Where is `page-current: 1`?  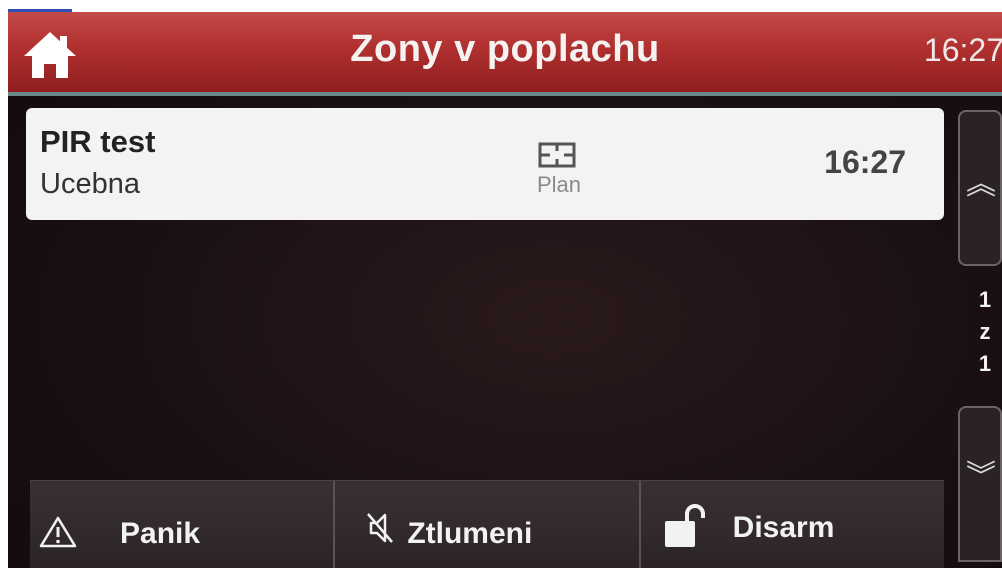 page-current: 1 is located at coordinates (985, 299).